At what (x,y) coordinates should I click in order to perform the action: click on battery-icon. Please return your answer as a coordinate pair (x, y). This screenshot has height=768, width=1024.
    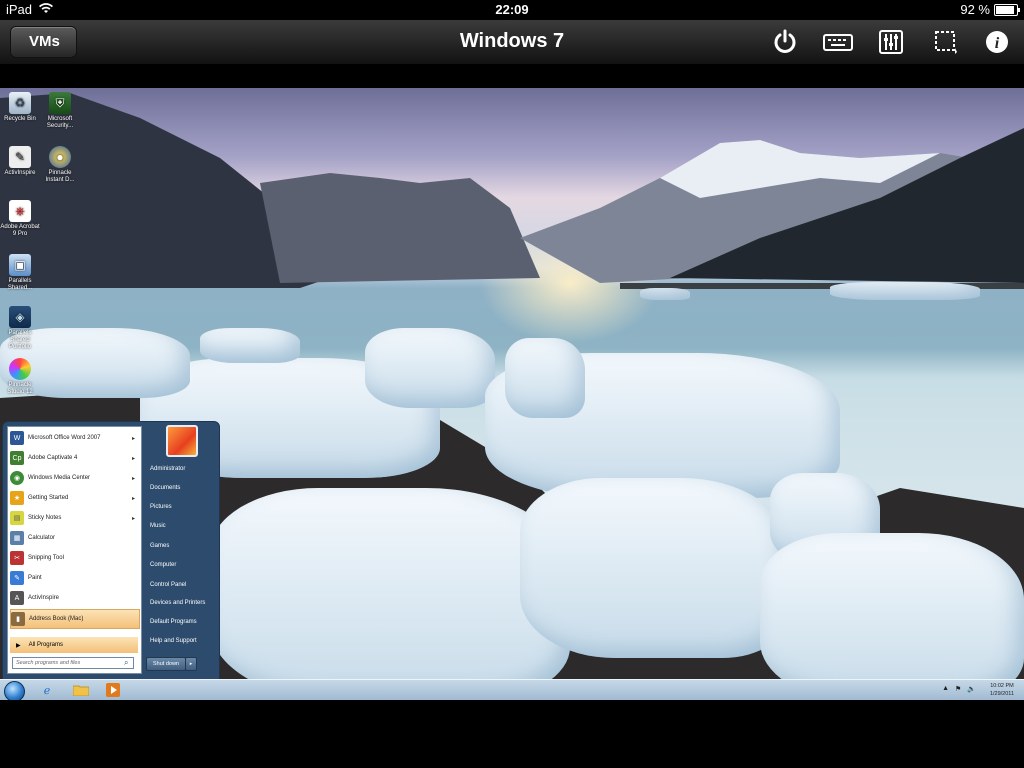
    Looking at the image, I should click on (1007, 9).